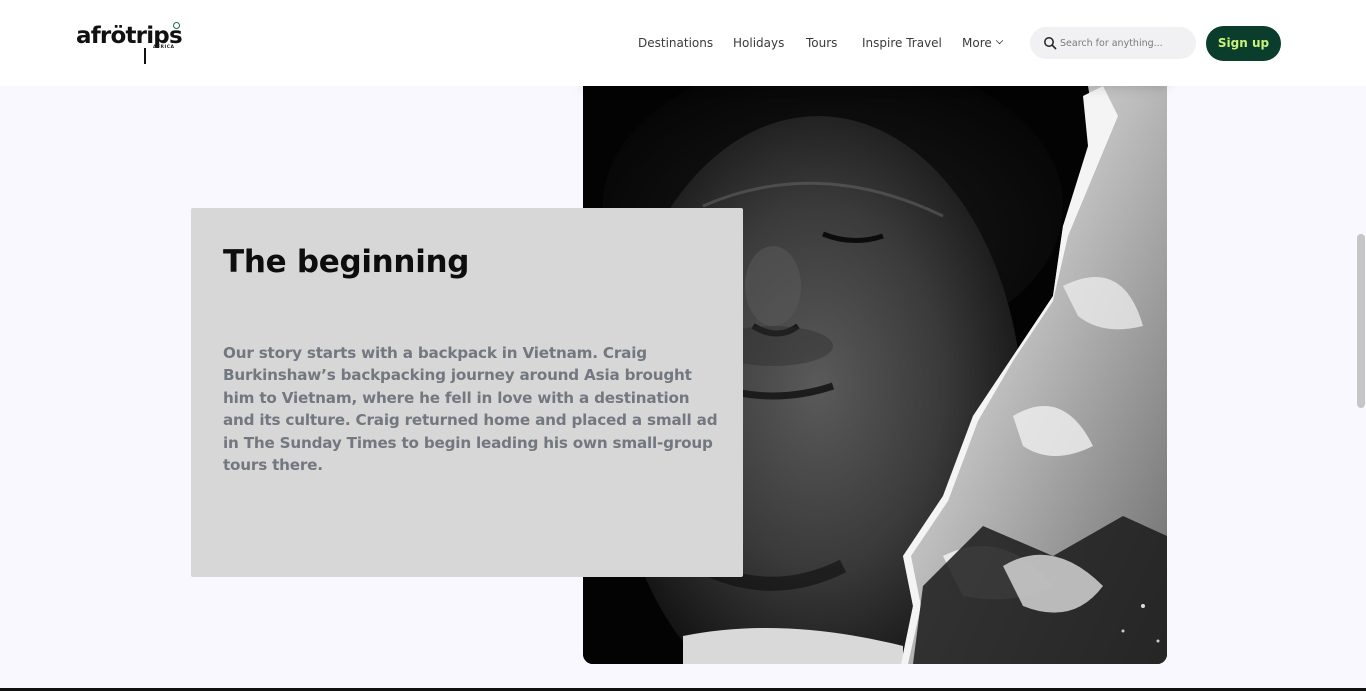  Describe the element at coordinates (131, 43) in the screenshot. I see `logo: afrötrips AFRICA` at that location.